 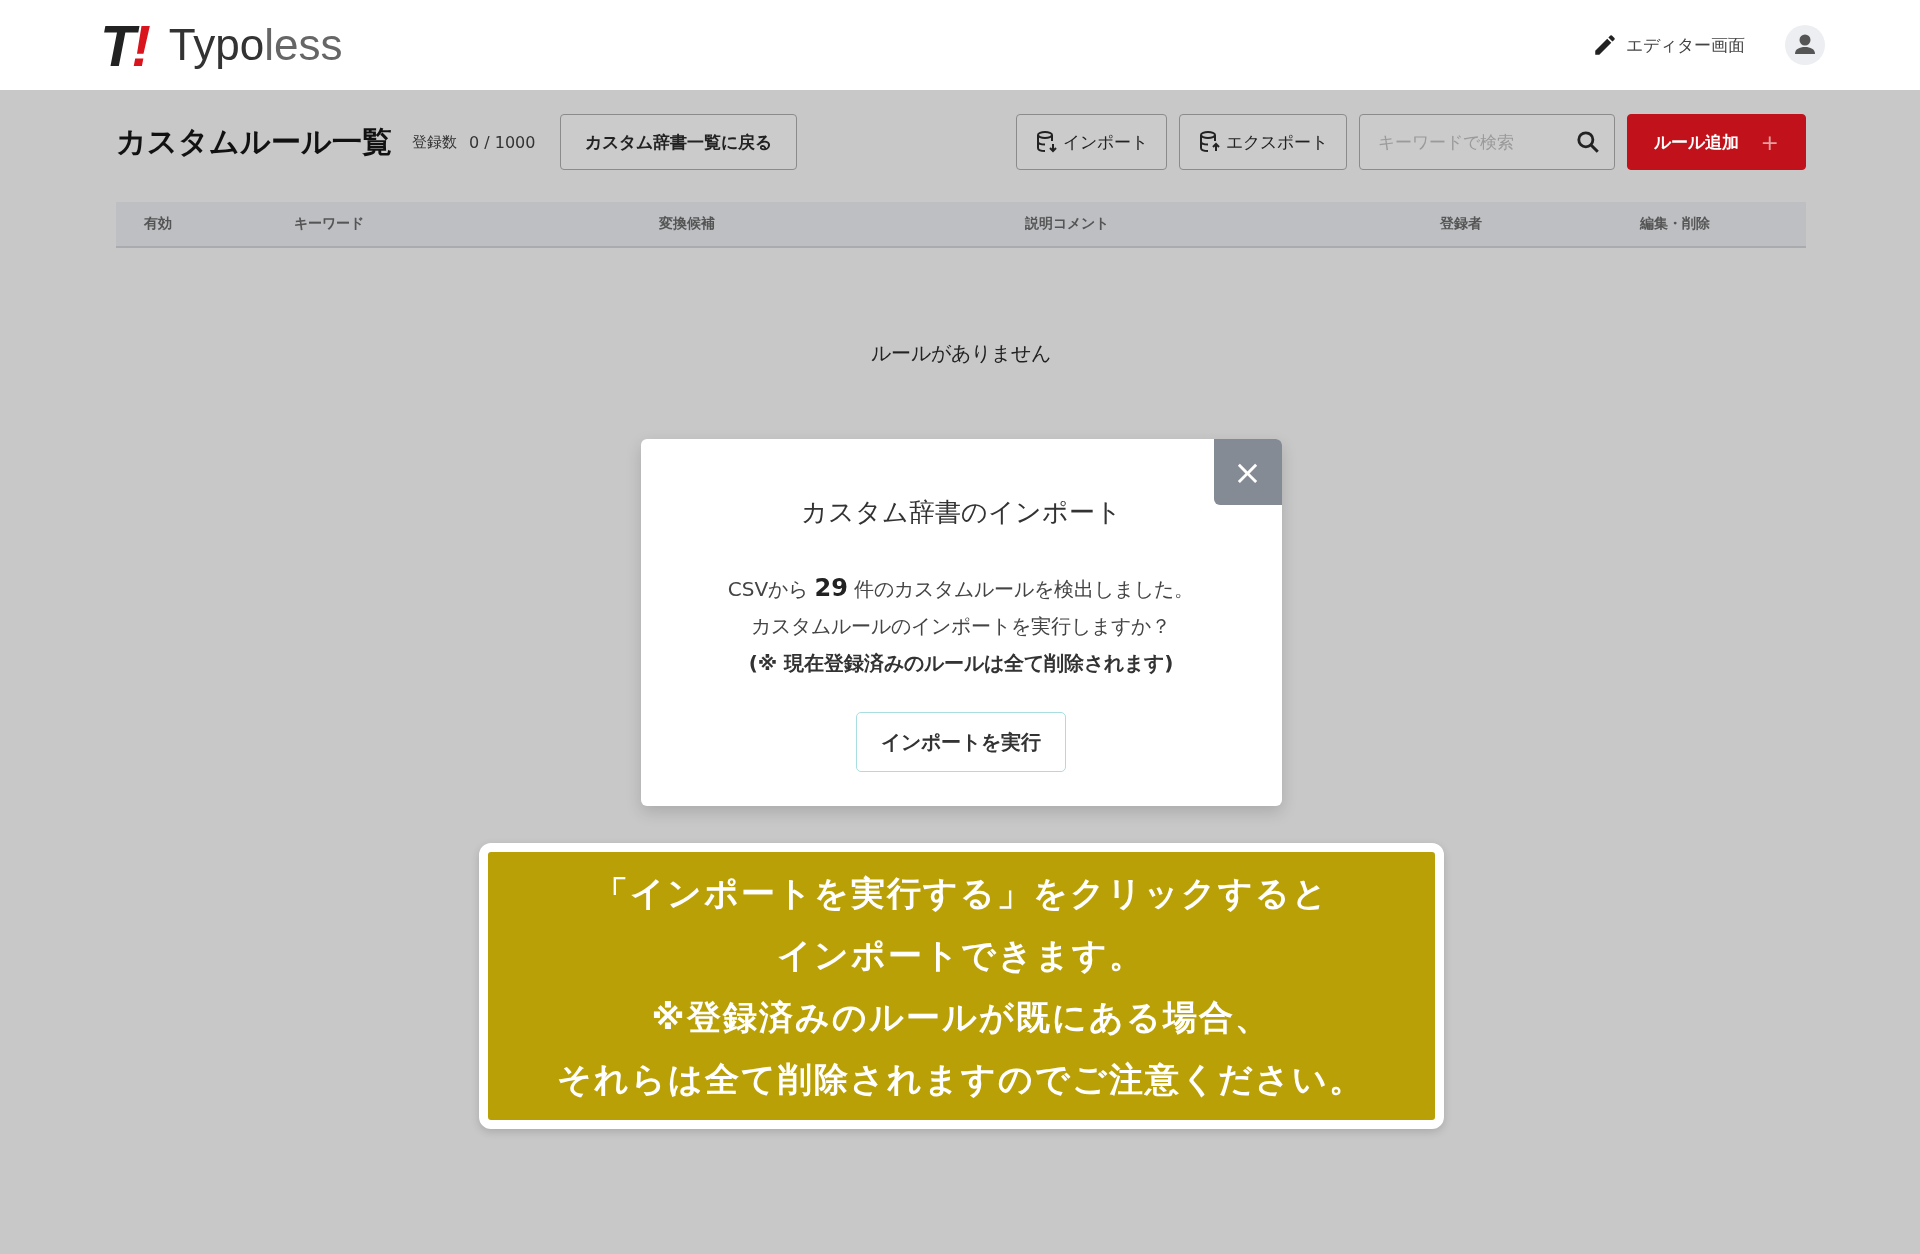 What do you see at coordinates (1668, 45) in the screenshot?
I see `editor-link: エディター画面` at bounding box center [1668, 45].